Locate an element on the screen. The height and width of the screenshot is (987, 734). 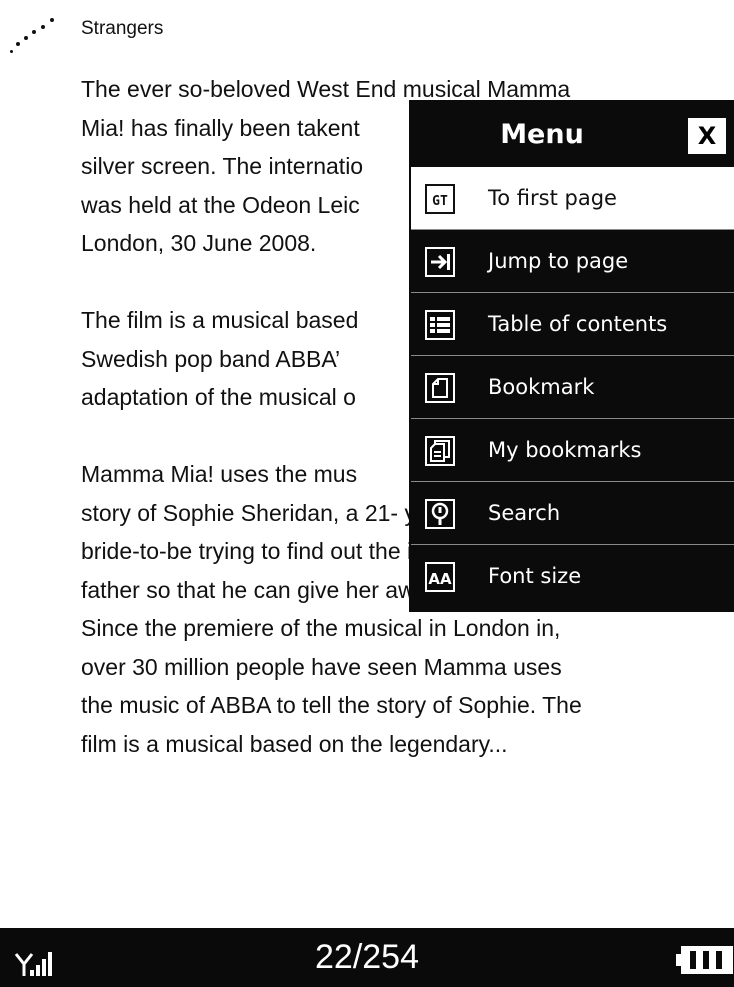
menu-item-table-of-contents: Table of contents is located at coordinates (572, 323).